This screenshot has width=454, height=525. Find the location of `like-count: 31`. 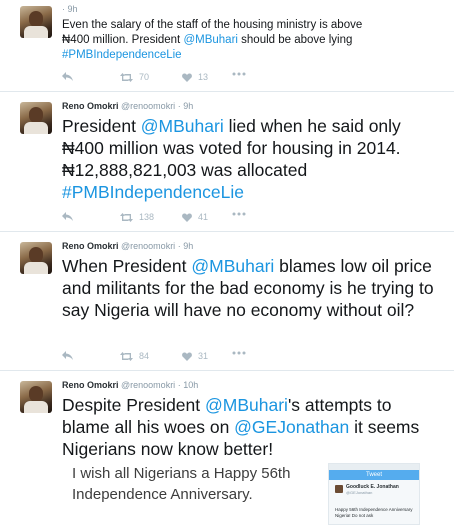

like-count: 31 is located at coordinates (203, 356).